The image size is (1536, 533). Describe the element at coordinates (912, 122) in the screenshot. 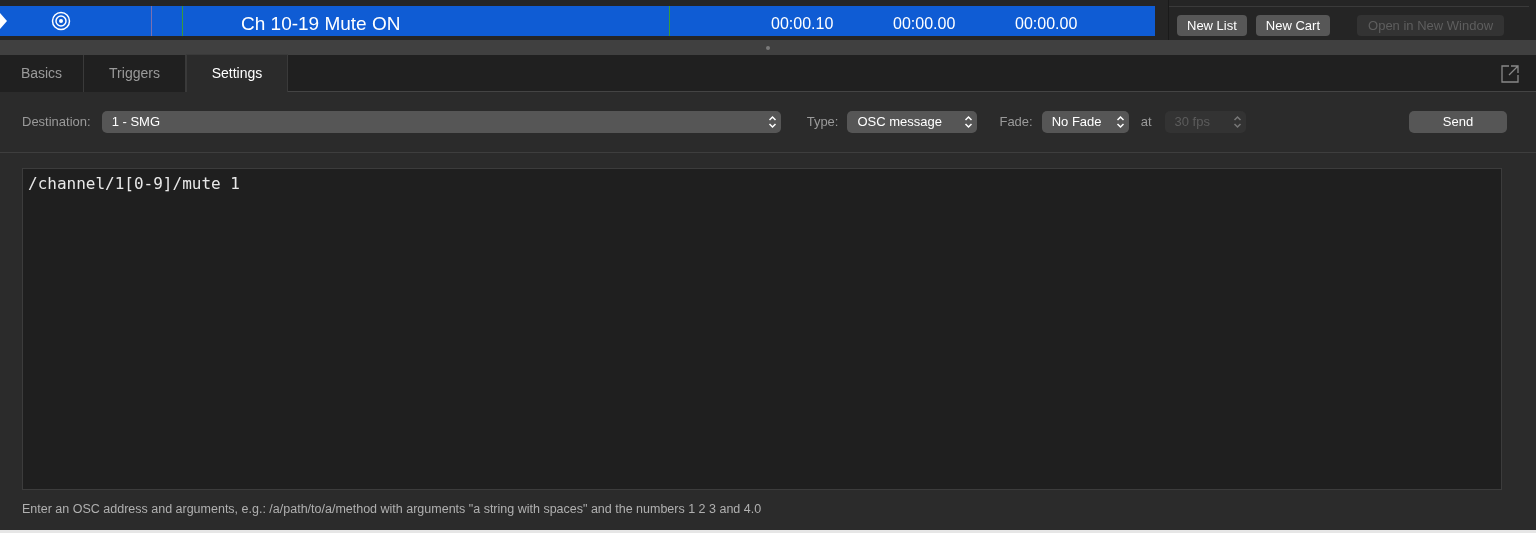

I see `type-dropdown: OSC message` at that location.